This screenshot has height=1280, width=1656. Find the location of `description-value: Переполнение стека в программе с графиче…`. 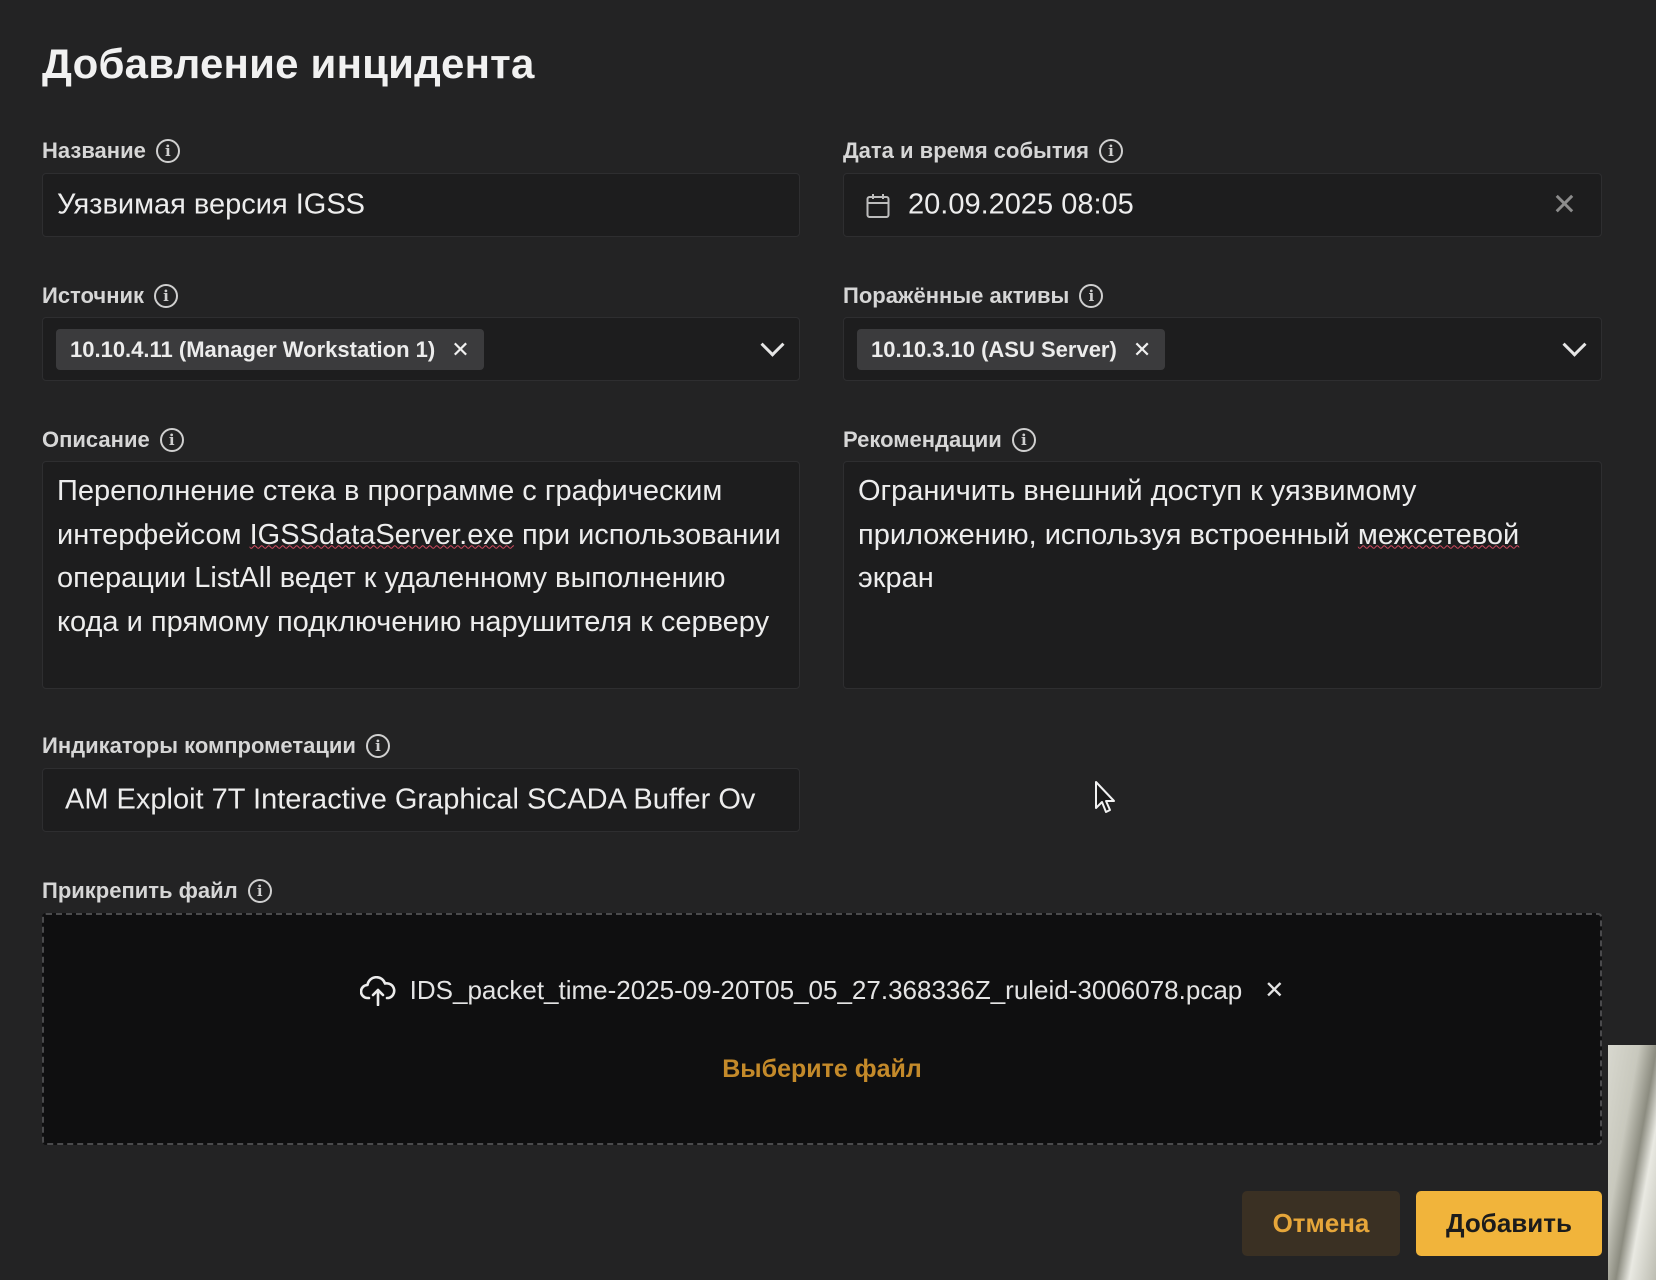

description-value: Переполнение стека в программе с графиче… is located at coordinates (421, 557).